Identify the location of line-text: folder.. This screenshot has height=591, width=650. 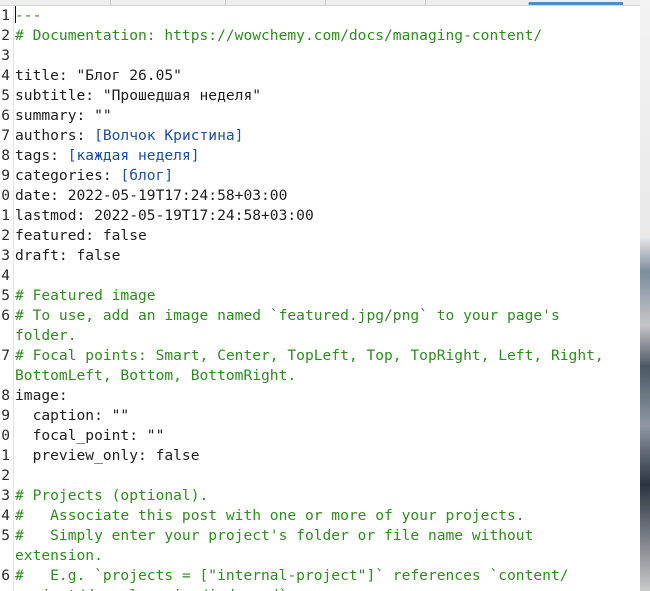
(327, 336).